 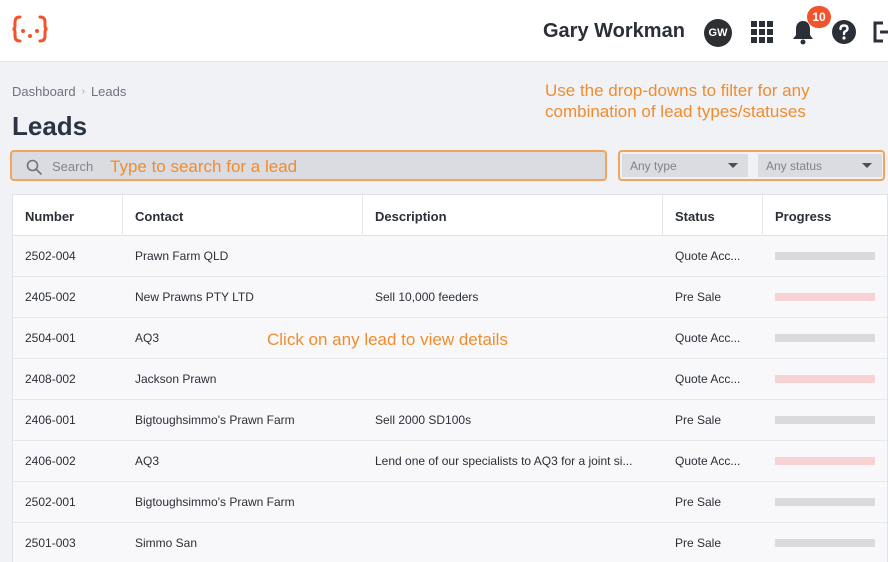 I want to click on user-name: Gary Workman, so click(x=614, y=31).